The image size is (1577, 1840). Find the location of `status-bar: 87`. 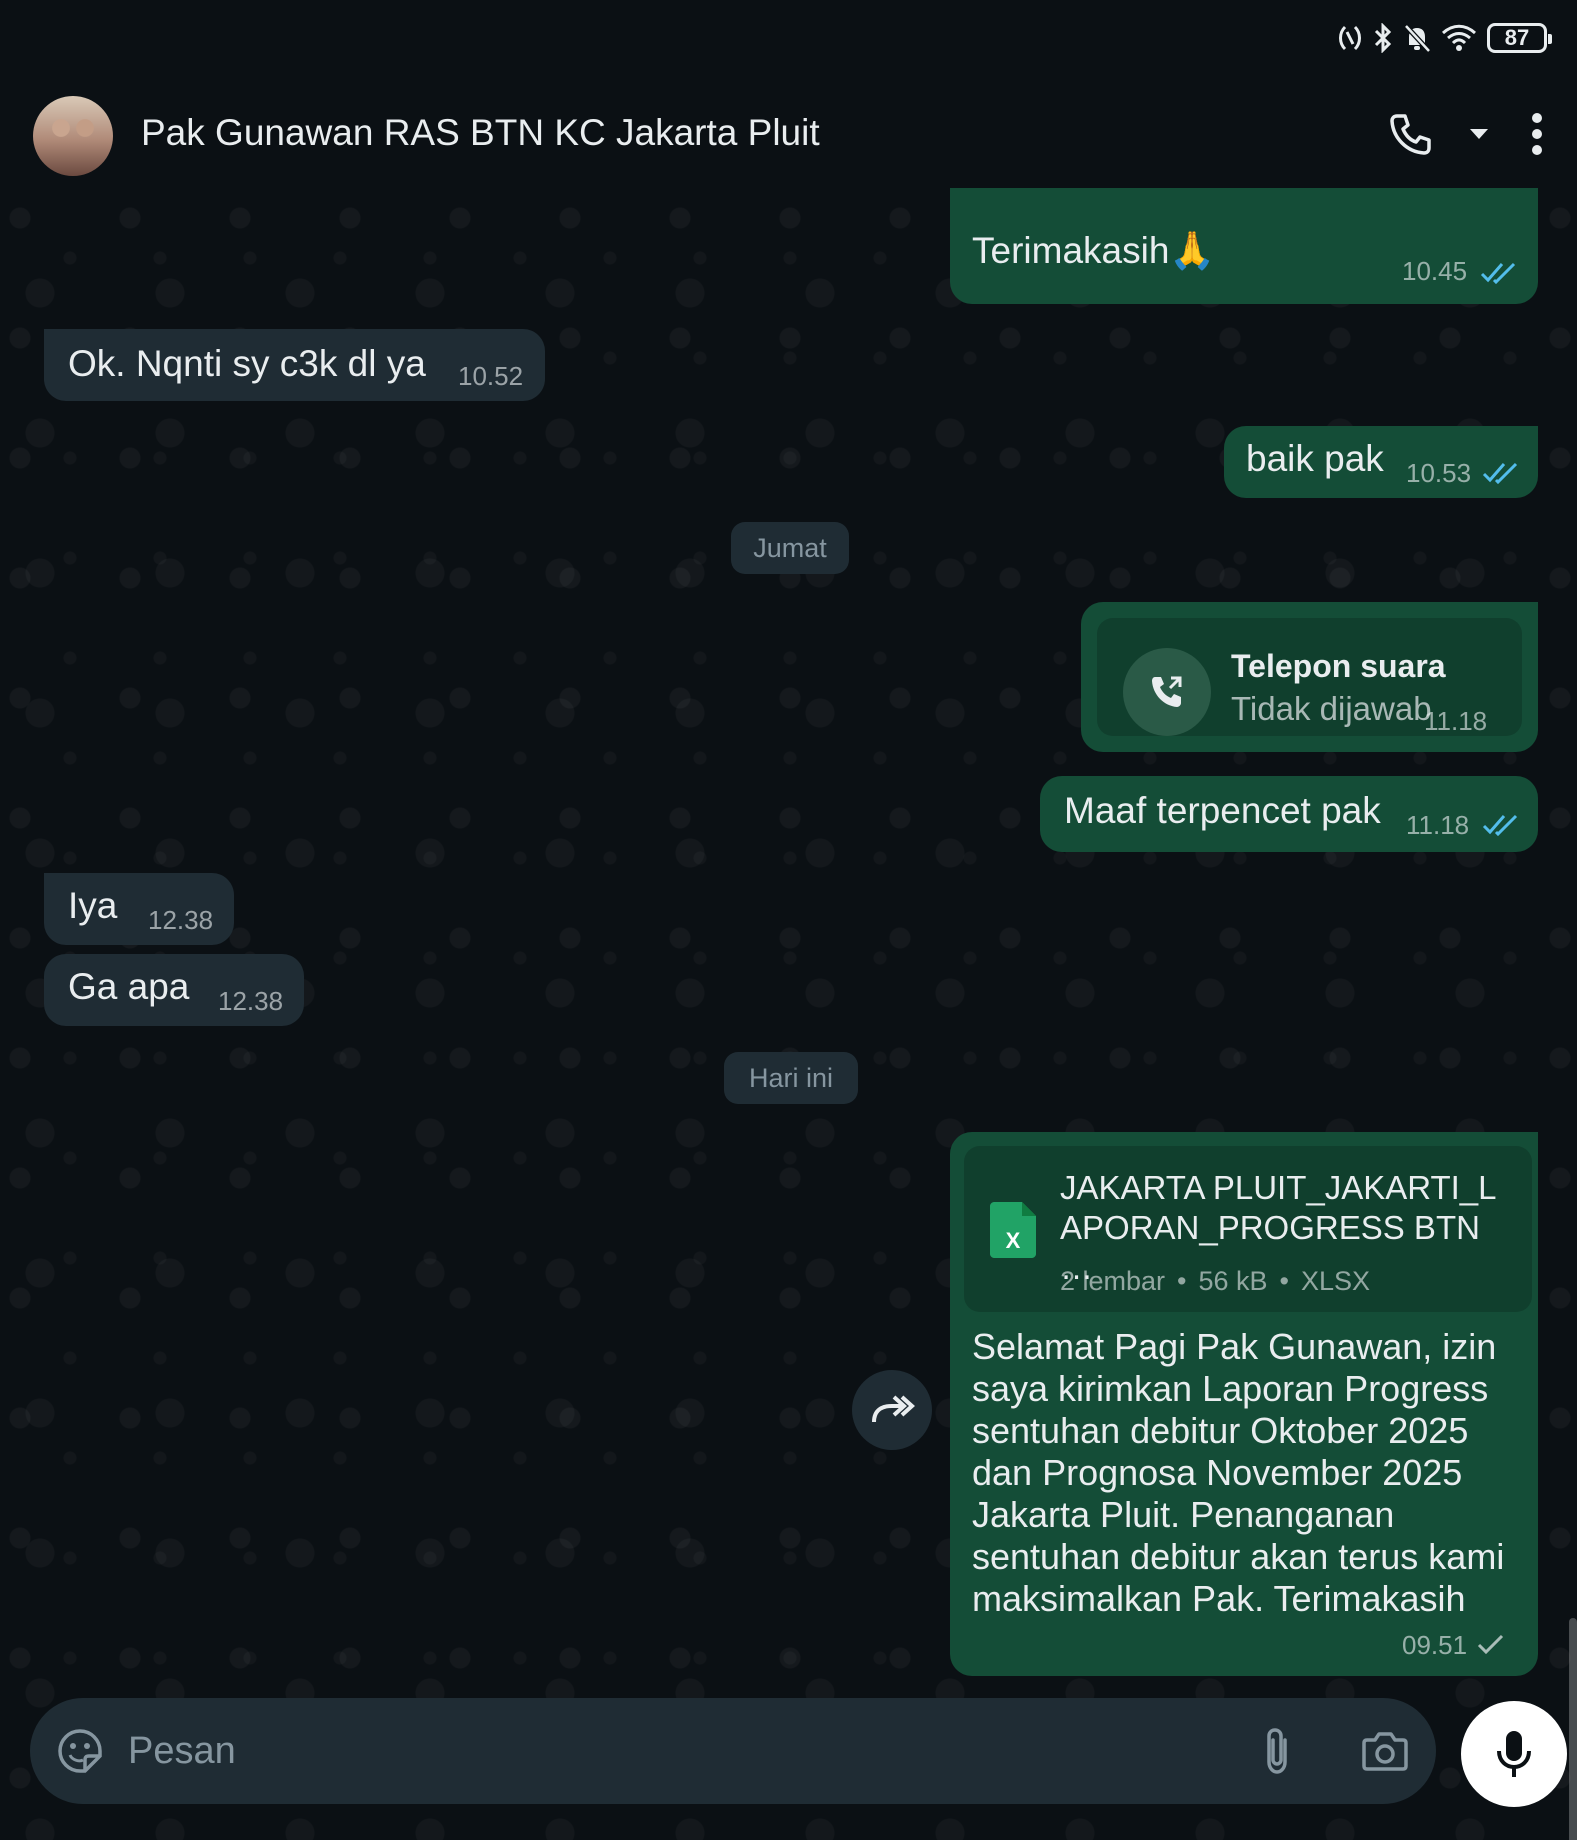

status-bar: 87 is located at coordinates (788, 37).